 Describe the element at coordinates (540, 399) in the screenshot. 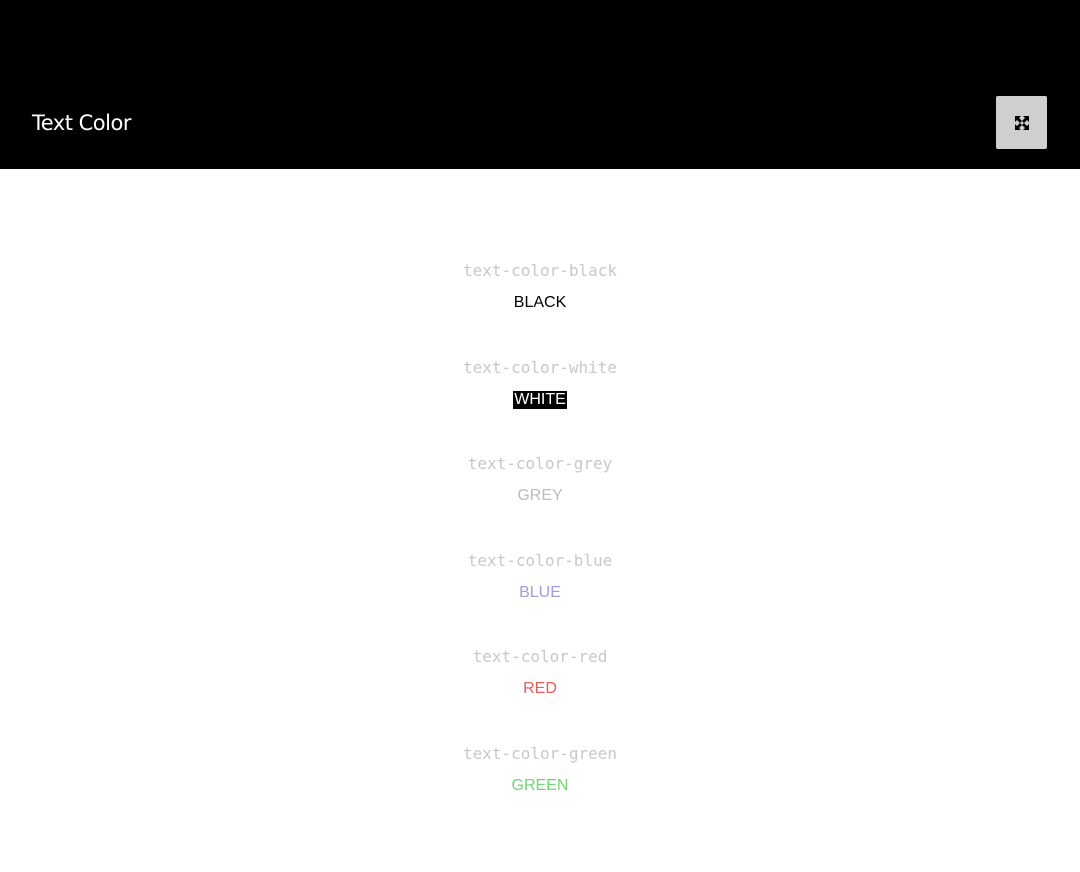

I see `color-sample: WHITE` at that location.